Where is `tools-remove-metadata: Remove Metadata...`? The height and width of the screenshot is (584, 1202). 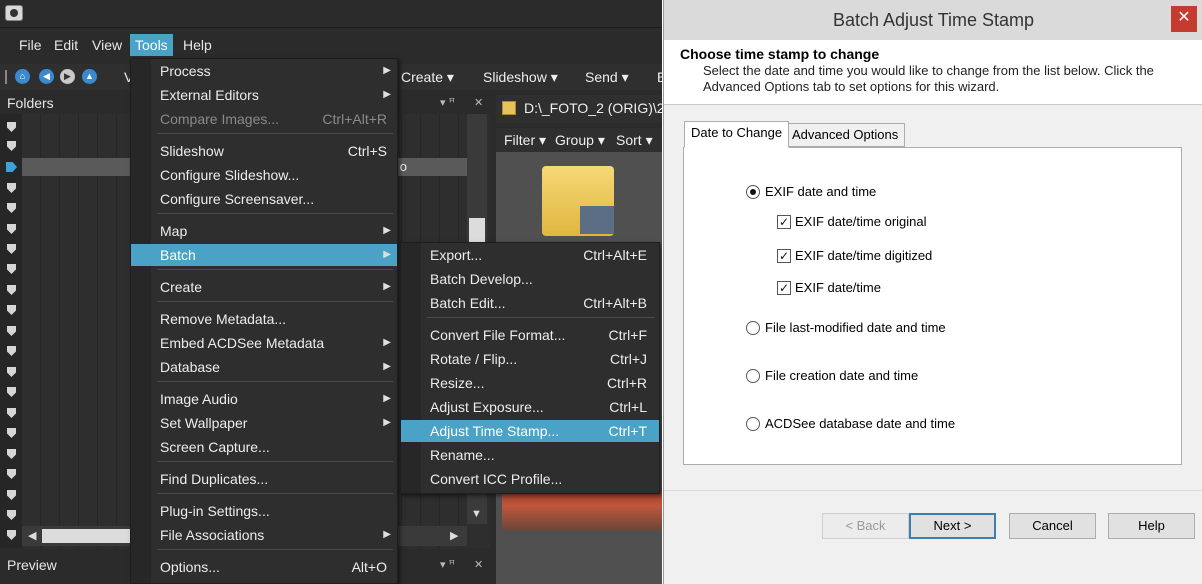
tools-remove-metadata: Remove Metadata... is located at coordinates (264, 319).